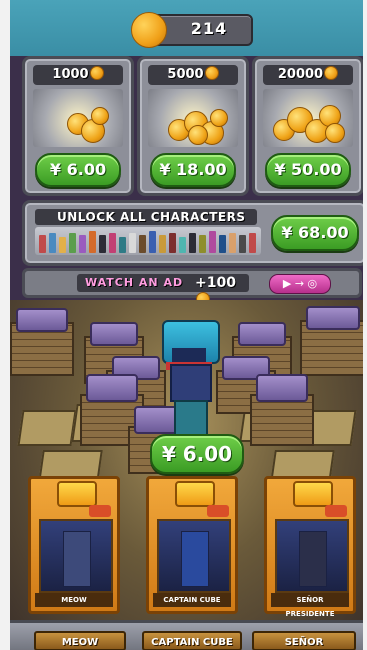 The width and height of the screenshot is (367, 650). I want to click on coin-counter: 214, so click(192, 30).